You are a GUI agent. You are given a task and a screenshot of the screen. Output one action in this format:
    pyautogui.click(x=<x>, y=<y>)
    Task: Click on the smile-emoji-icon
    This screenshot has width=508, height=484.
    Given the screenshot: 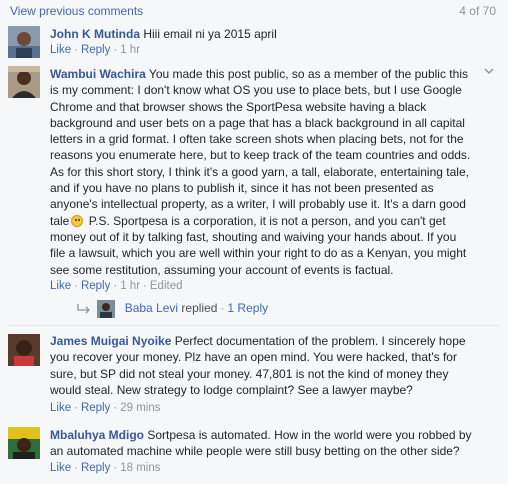 What is the action you would take?
    pyautogui.click(x=77, y=220)
    